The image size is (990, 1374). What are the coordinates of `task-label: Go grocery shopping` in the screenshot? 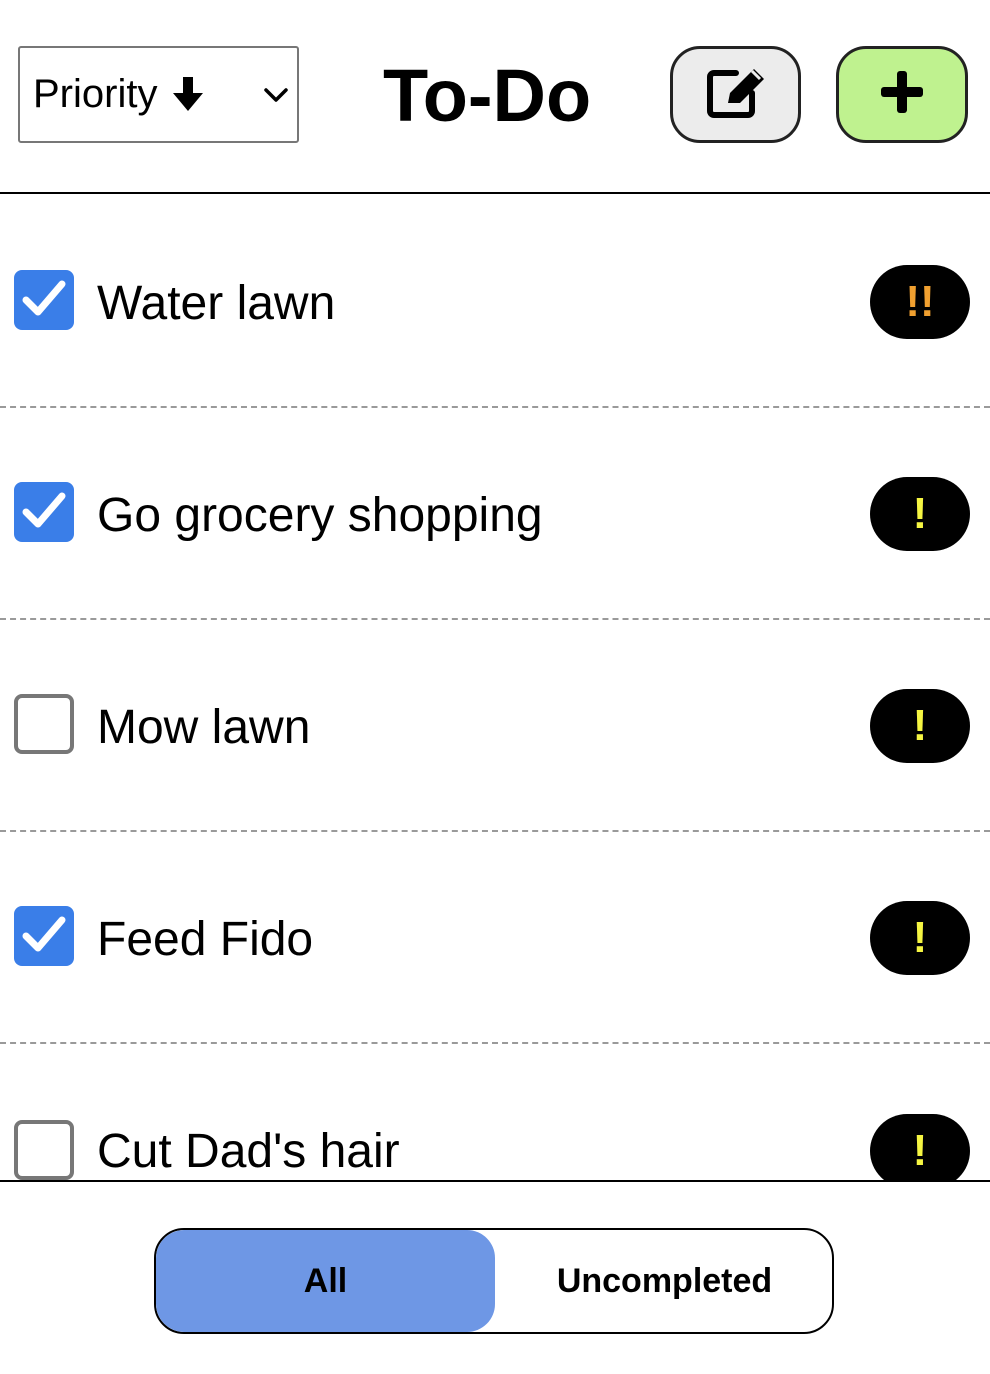 It's located at (320, 515).